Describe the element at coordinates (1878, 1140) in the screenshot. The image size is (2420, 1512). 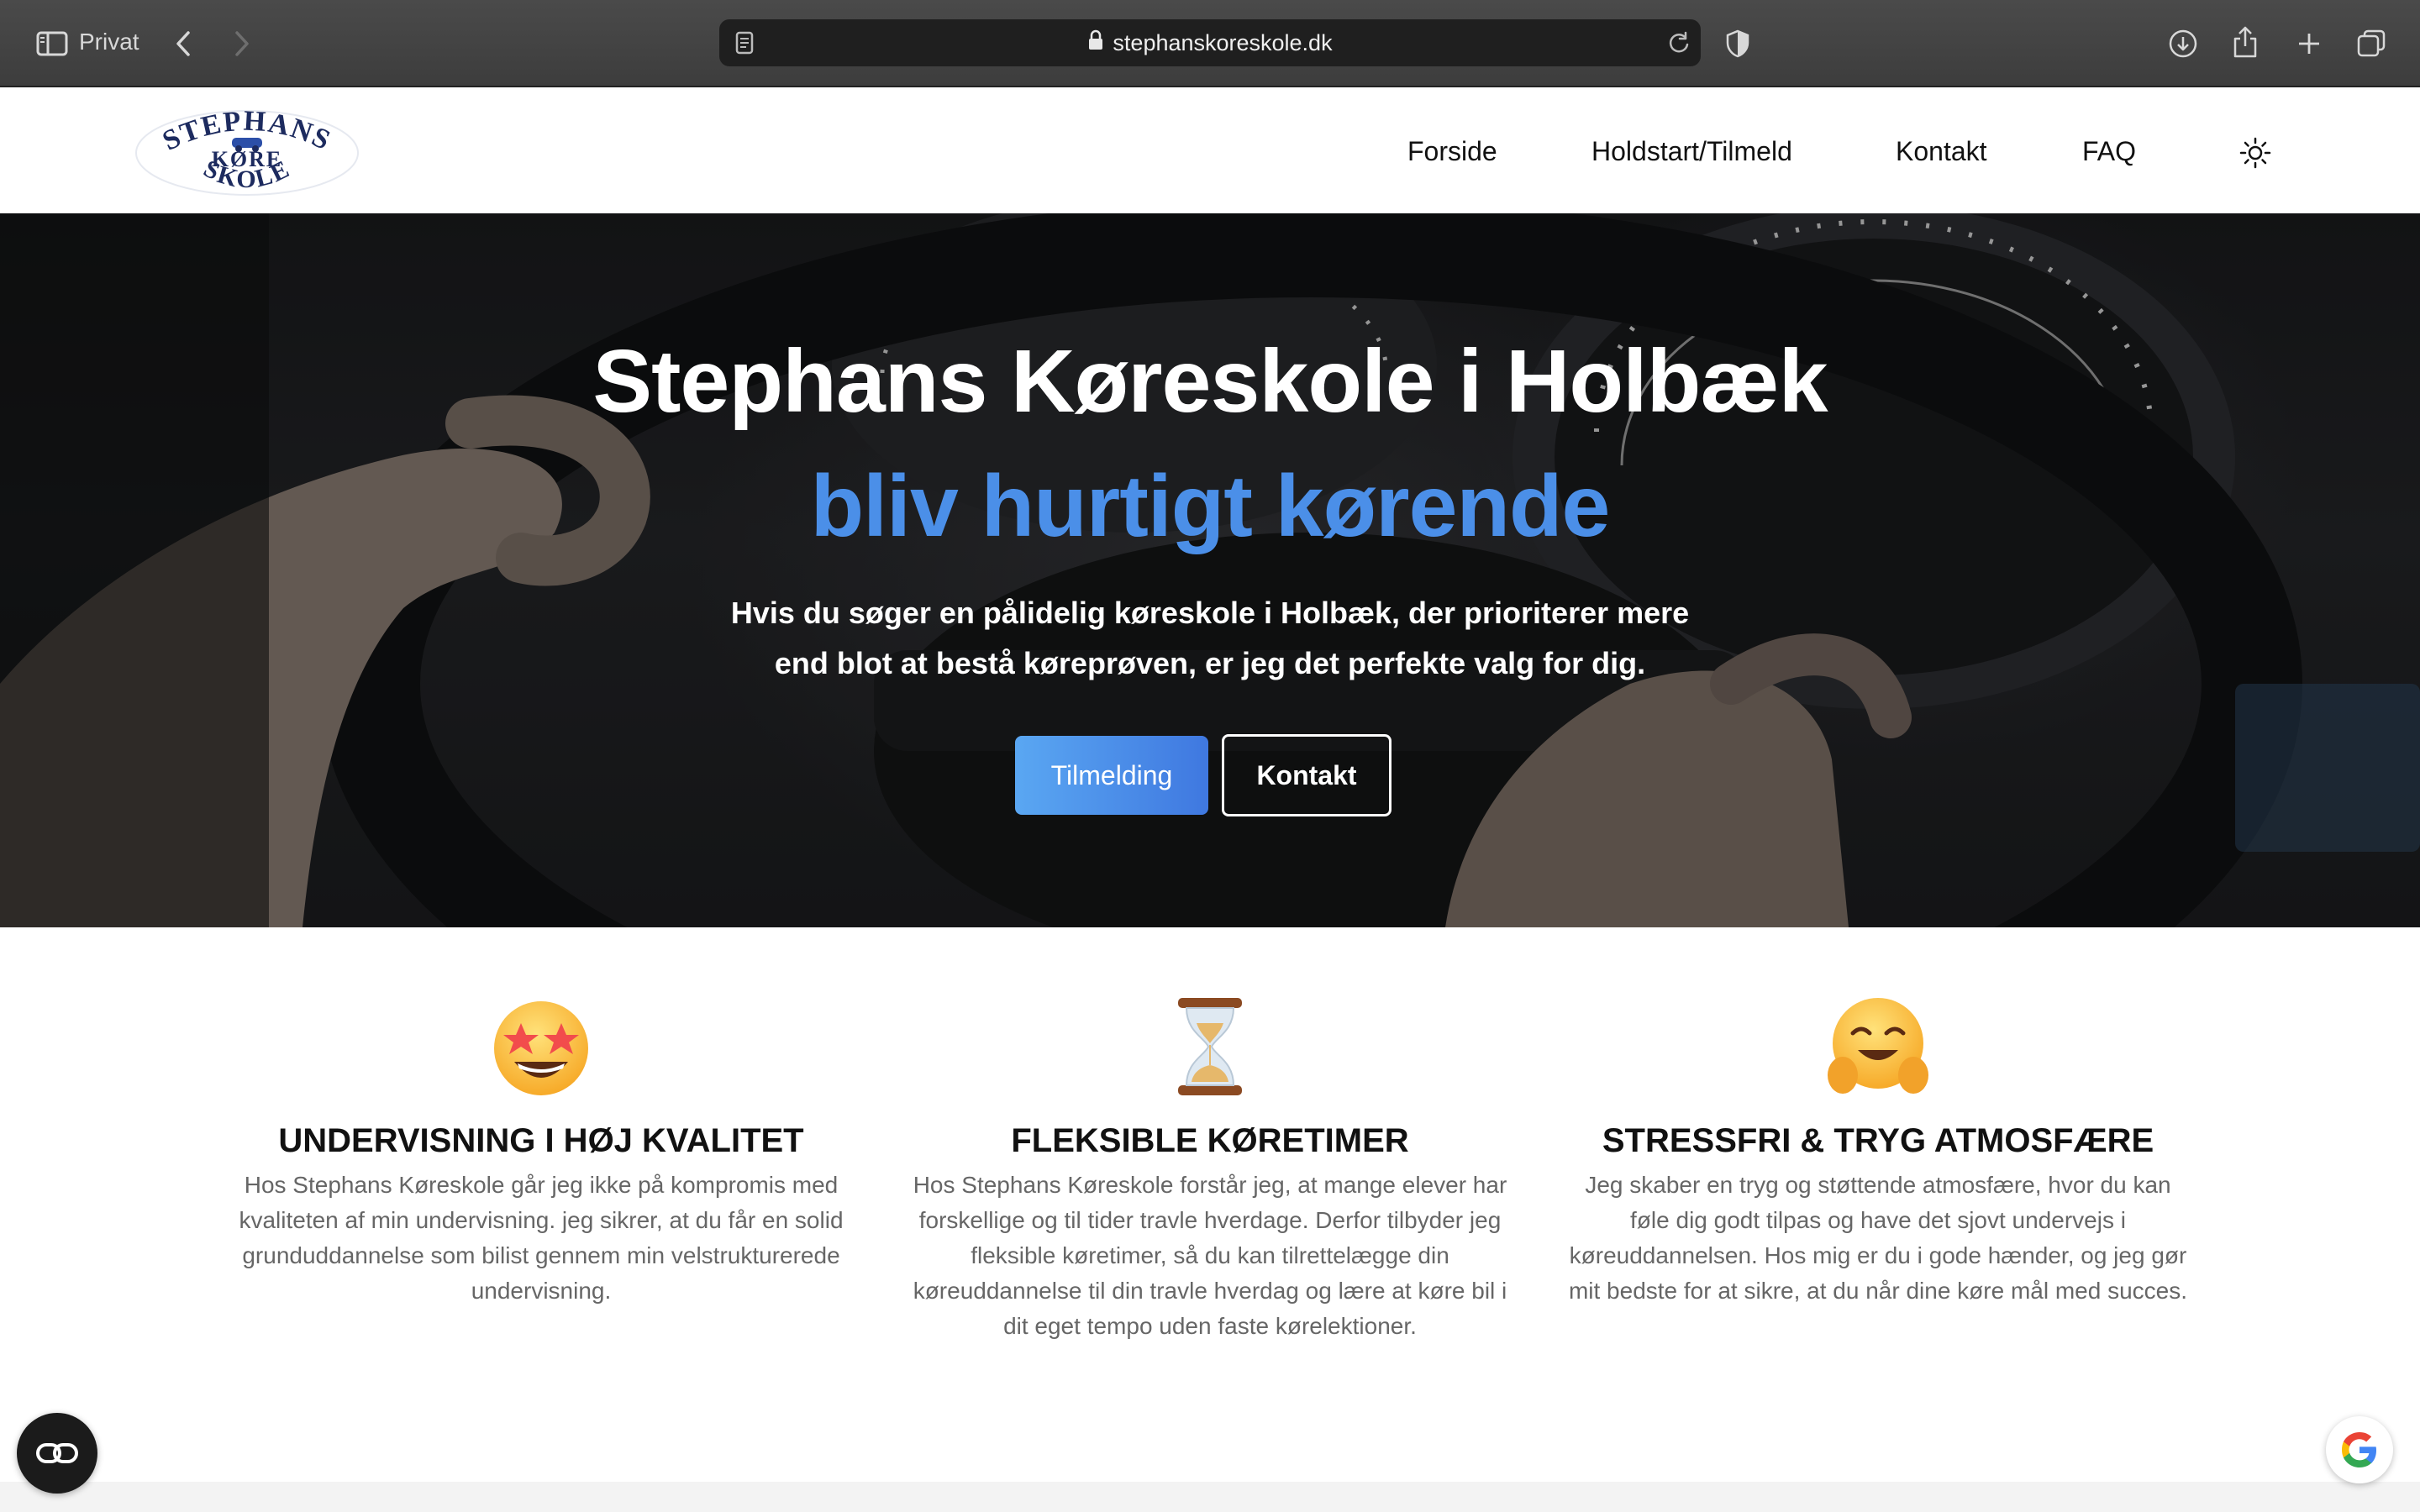
I see `feature-title: STRESSFRI & TRYG ATMOSFÆRE` at that location.